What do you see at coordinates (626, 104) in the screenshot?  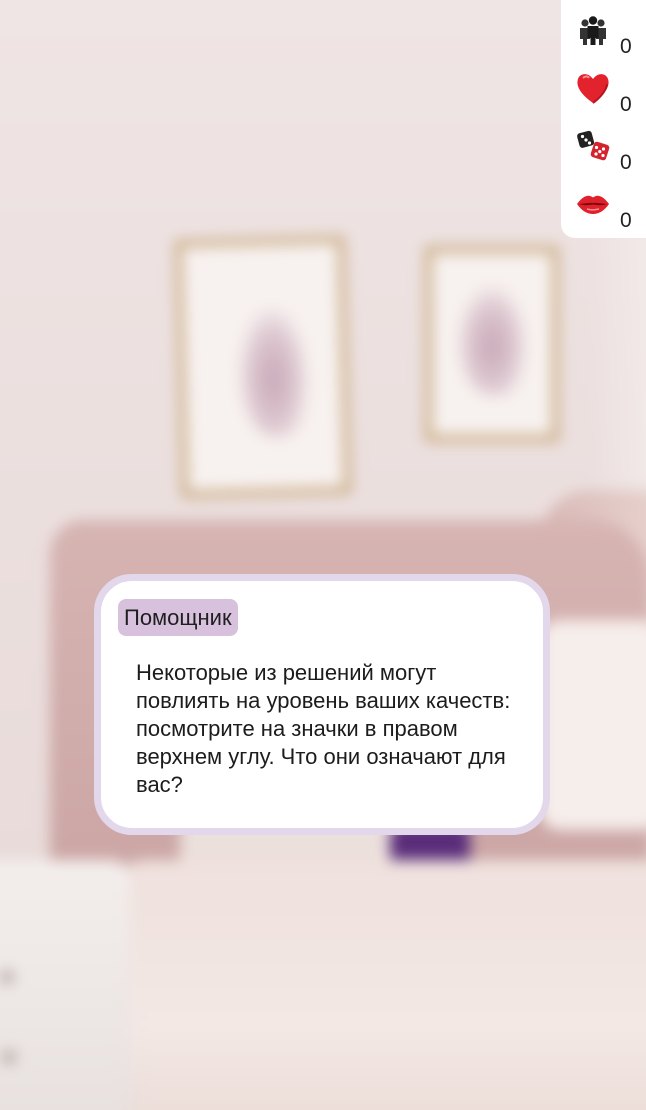 I see `stat-heart-value: 0` at bounding box center [626, 104].